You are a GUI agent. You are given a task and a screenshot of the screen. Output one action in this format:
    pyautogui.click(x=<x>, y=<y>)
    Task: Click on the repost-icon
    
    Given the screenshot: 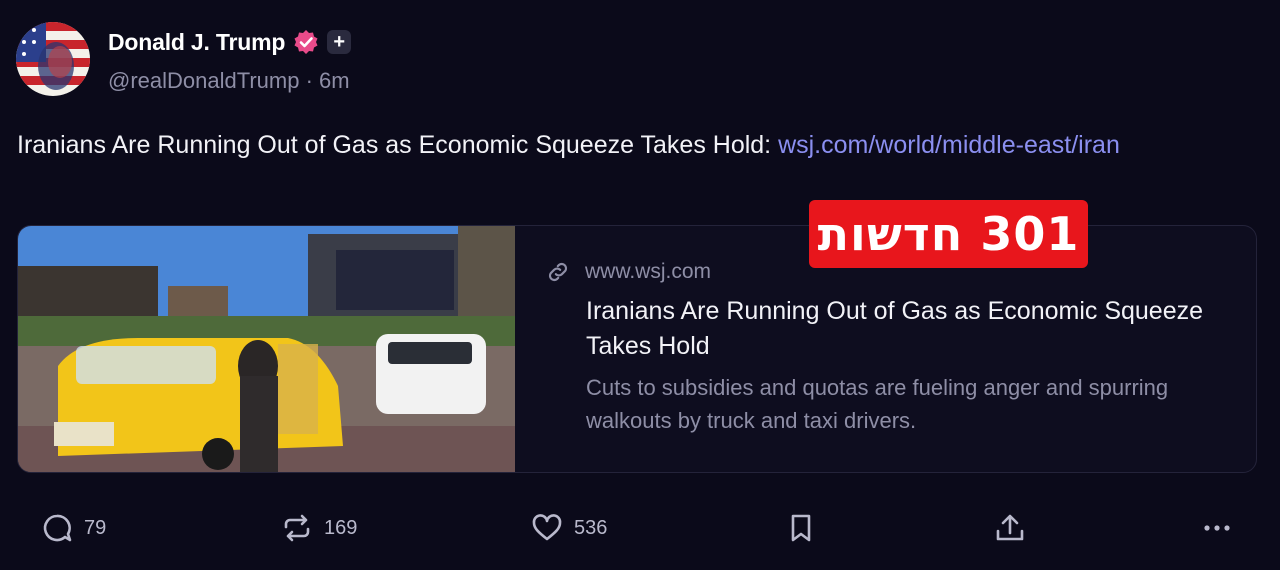 What is the action you would take?
    pyautogui.click(x=297, y=528)
    